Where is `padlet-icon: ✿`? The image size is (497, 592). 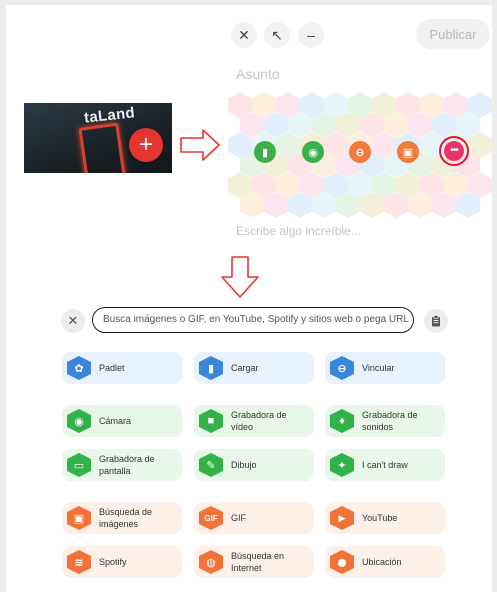 padlet-icon: ✿ is located at coordinates (79, 368).